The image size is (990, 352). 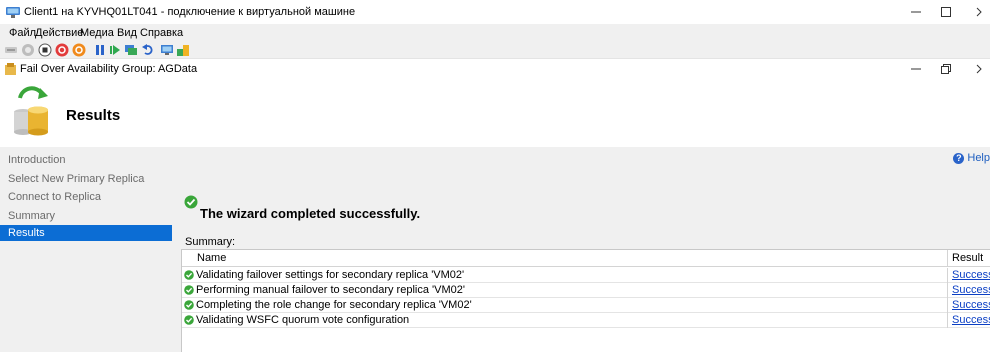 I want to click on enhanced-session-icon, so click(x=167, y=50).